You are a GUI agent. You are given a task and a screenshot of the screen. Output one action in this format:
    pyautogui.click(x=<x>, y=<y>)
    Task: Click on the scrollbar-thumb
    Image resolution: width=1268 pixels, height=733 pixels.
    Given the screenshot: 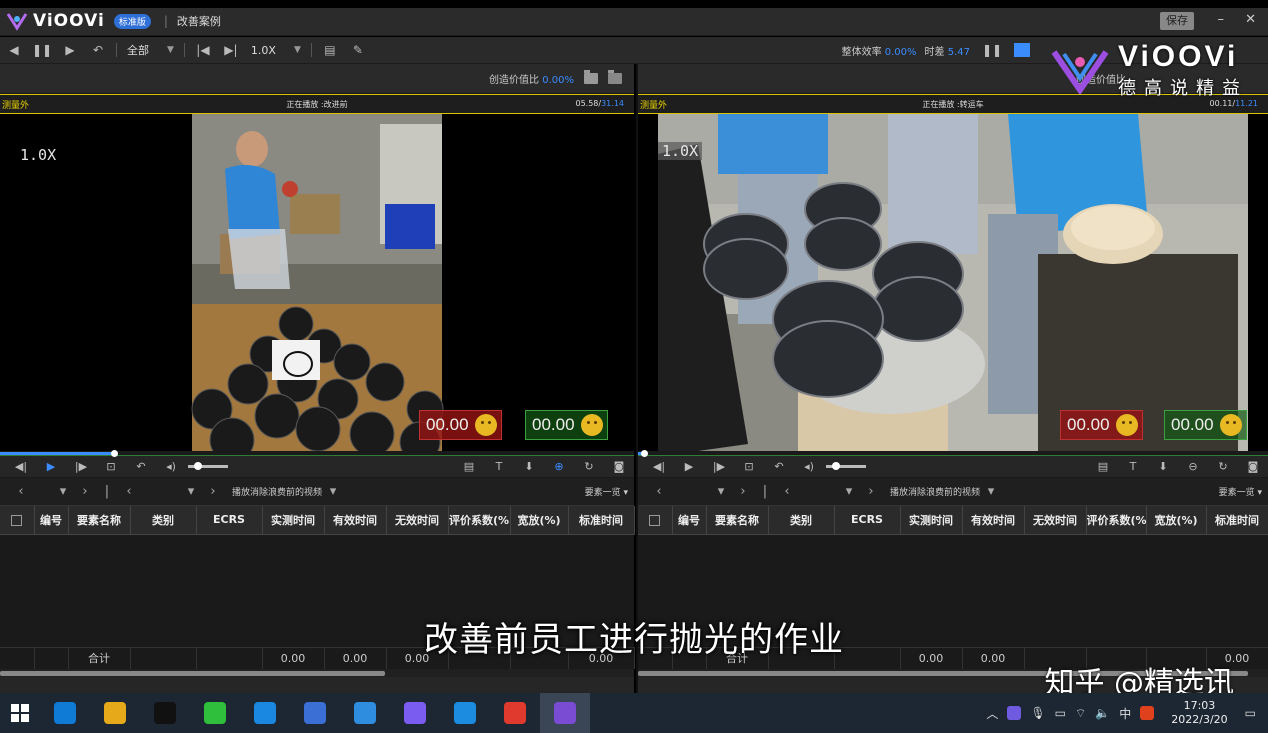 What is the action you would take?
    pyautogui.click(x=192, y=673)
    